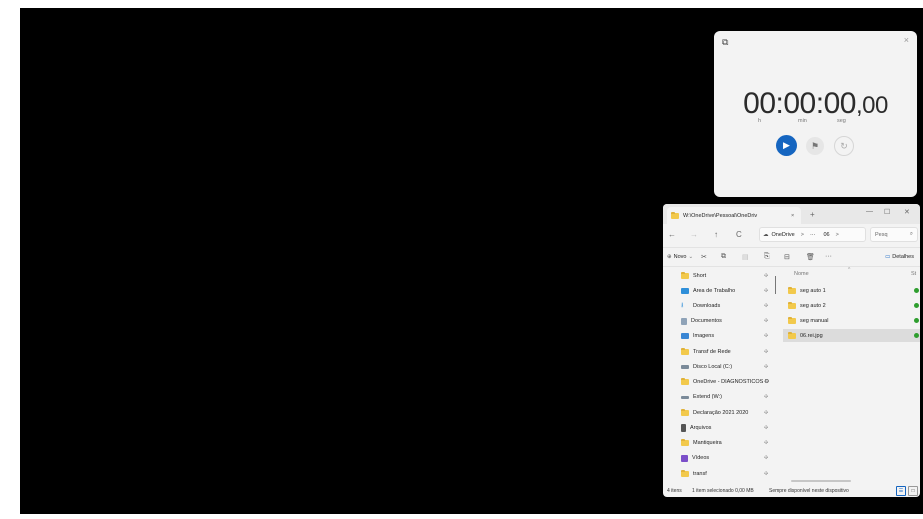  I want to click on rename-icon: ⎘, so click(767, 257).